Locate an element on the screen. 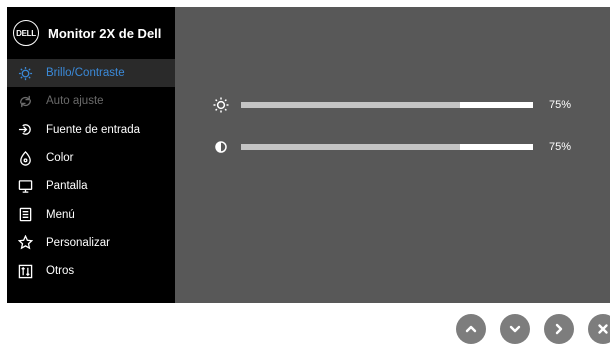 This screenshot has height=346, width=610. sun-icon is located at coordinates (221, 105).